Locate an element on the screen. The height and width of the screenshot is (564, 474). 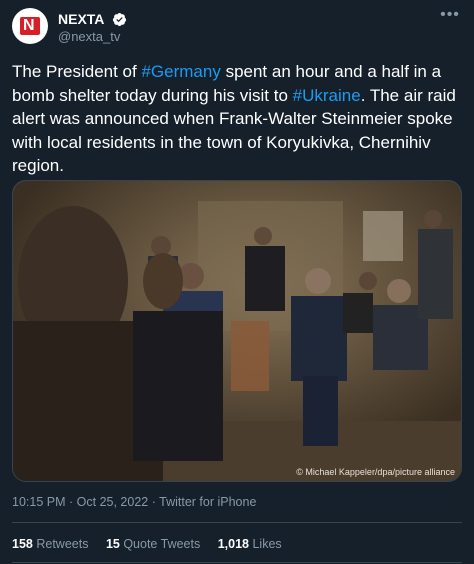
verified-badge-icon is located at coordinates (119, 19).